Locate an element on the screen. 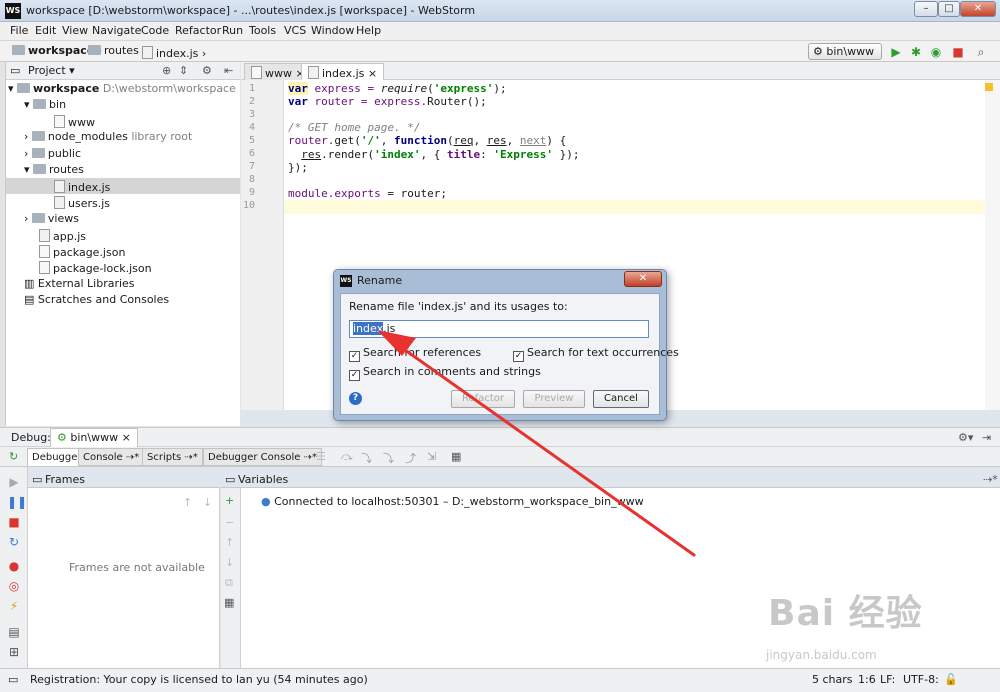 The image size is (1000, 692). annotation-arrow is located at coordinates (536, 443).